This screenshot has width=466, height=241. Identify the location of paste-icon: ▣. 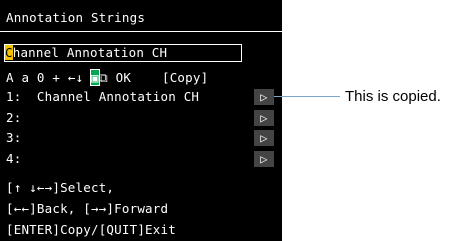
(95, 77).